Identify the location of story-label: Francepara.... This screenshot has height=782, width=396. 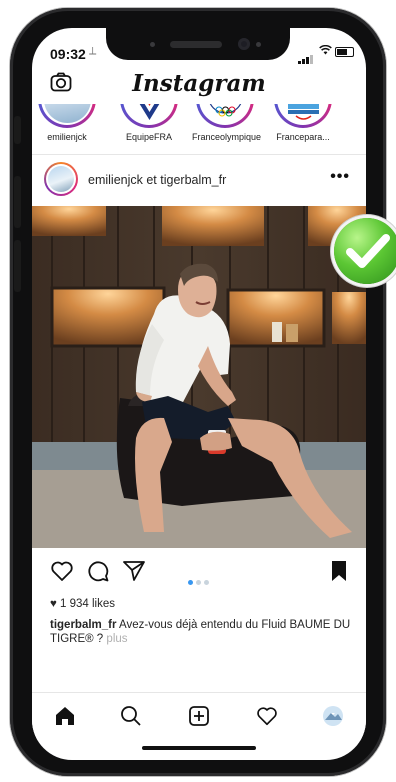
(303, 137).